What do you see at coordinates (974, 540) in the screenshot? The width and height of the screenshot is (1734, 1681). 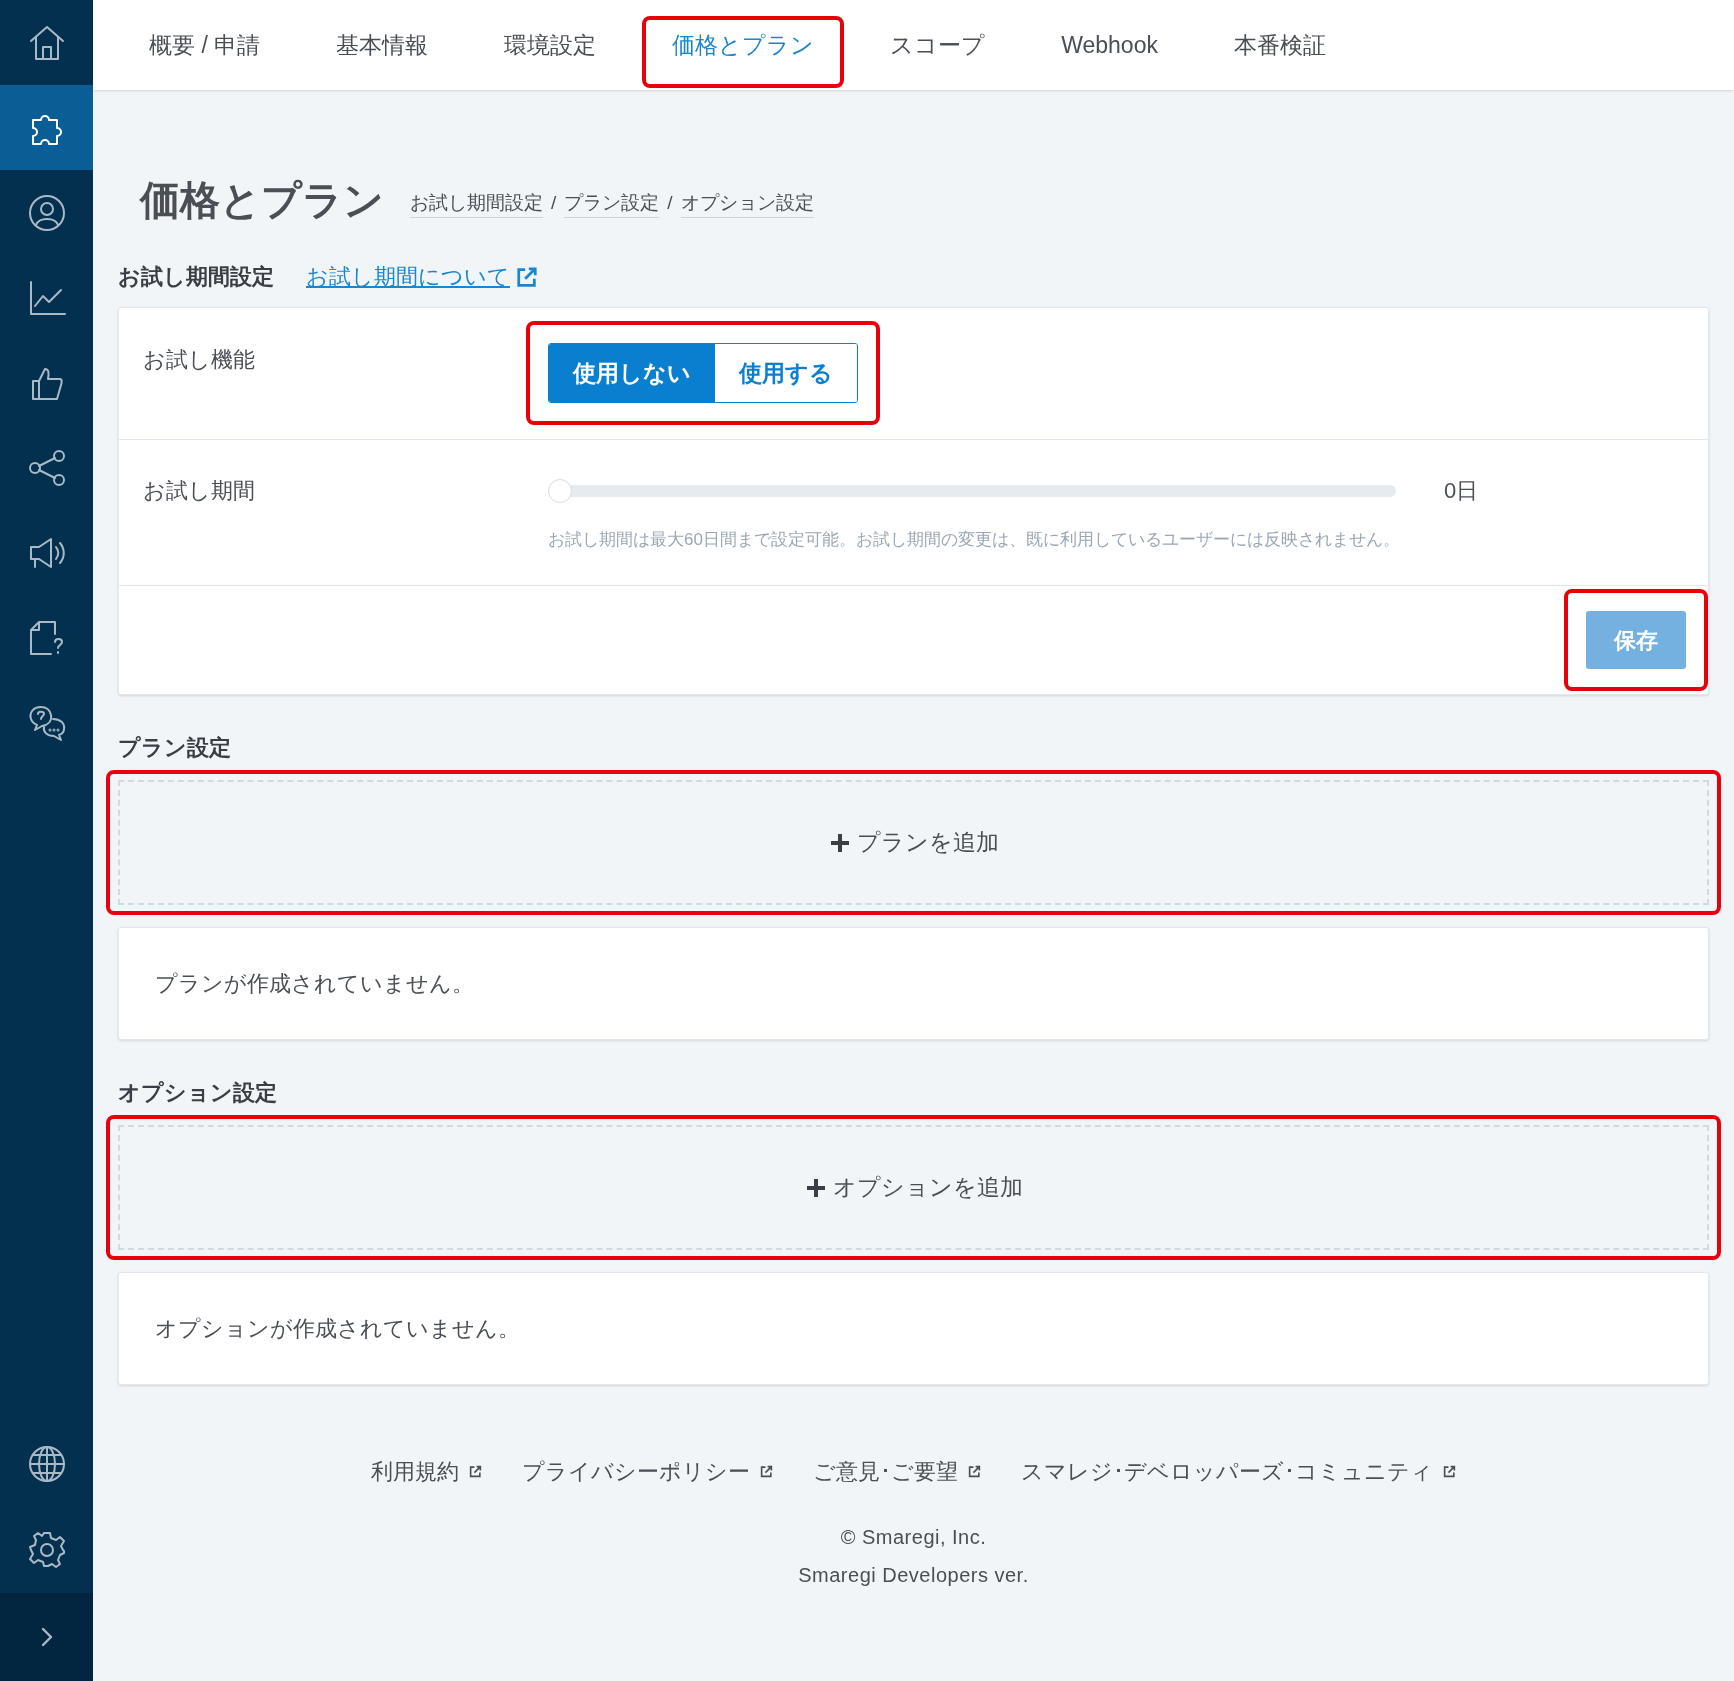 I see `hint-text: お試し期間は最大60日間まで設定可能。お試し期間の変更は、既に利用しているユーザーには反映されません。` at bounding box center [974, 540].